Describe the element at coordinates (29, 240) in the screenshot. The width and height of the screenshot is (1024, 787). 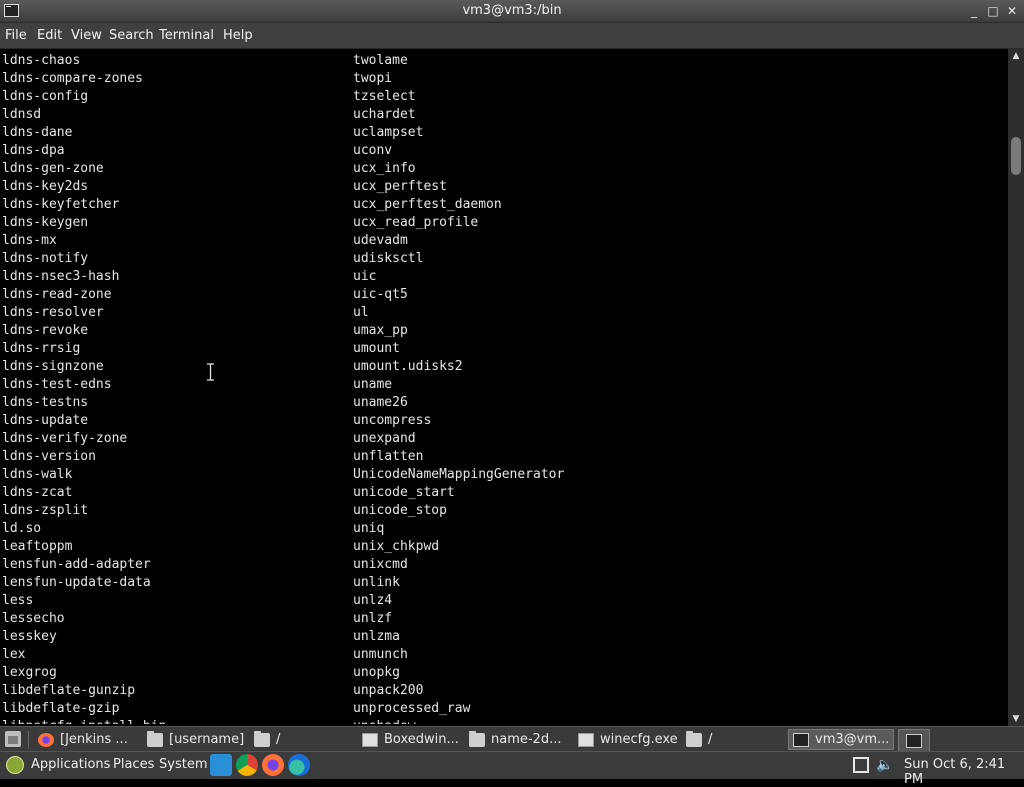
I see `terminal-line: ldns-mx` at that location.